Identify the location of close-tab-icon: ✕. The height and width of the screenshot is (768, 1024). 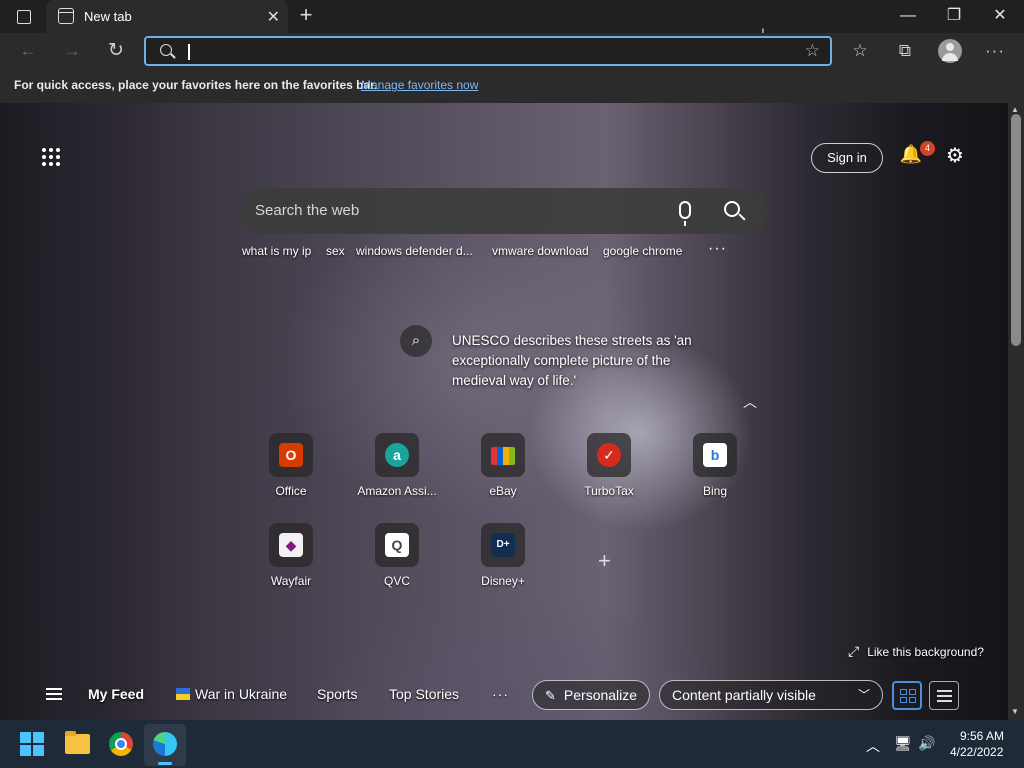
(273, 17).